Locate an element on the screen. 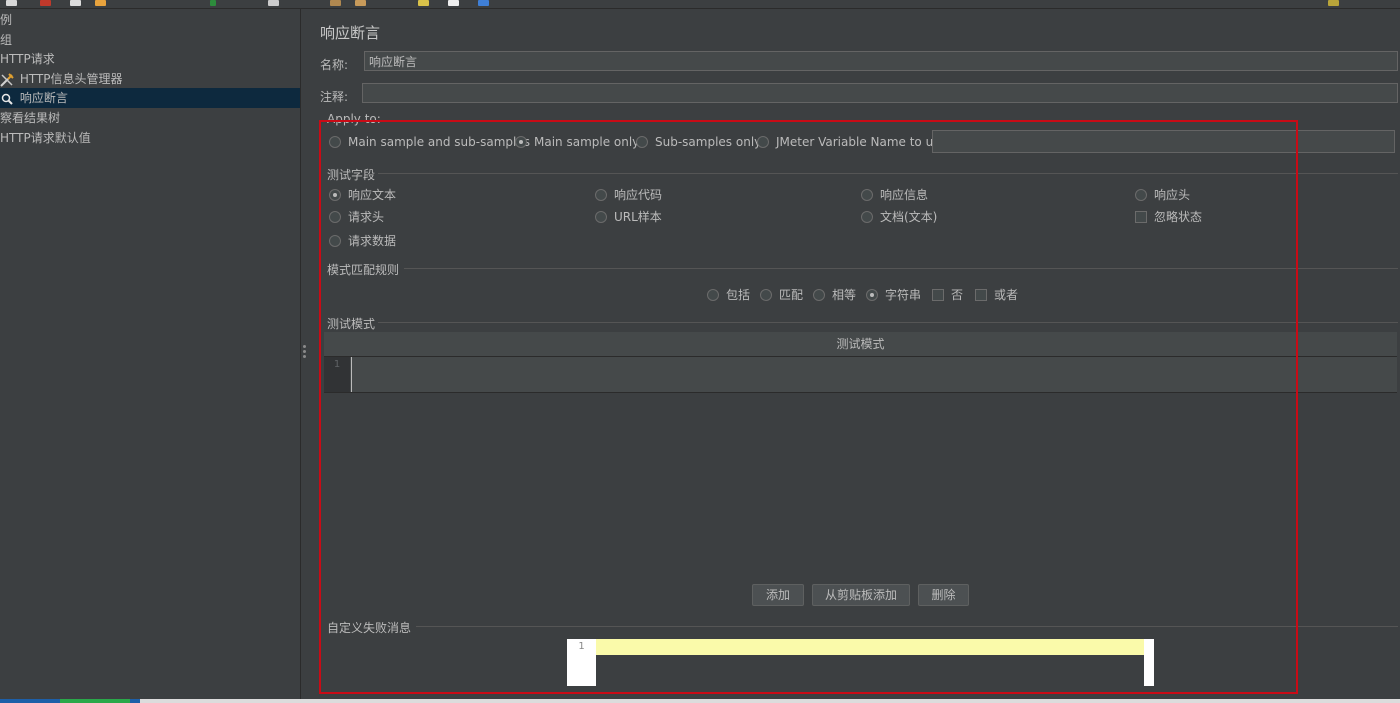 Image resolution: width=1400 pixels, height=703 pixels. taskbar is located at coordinates (700, 701).